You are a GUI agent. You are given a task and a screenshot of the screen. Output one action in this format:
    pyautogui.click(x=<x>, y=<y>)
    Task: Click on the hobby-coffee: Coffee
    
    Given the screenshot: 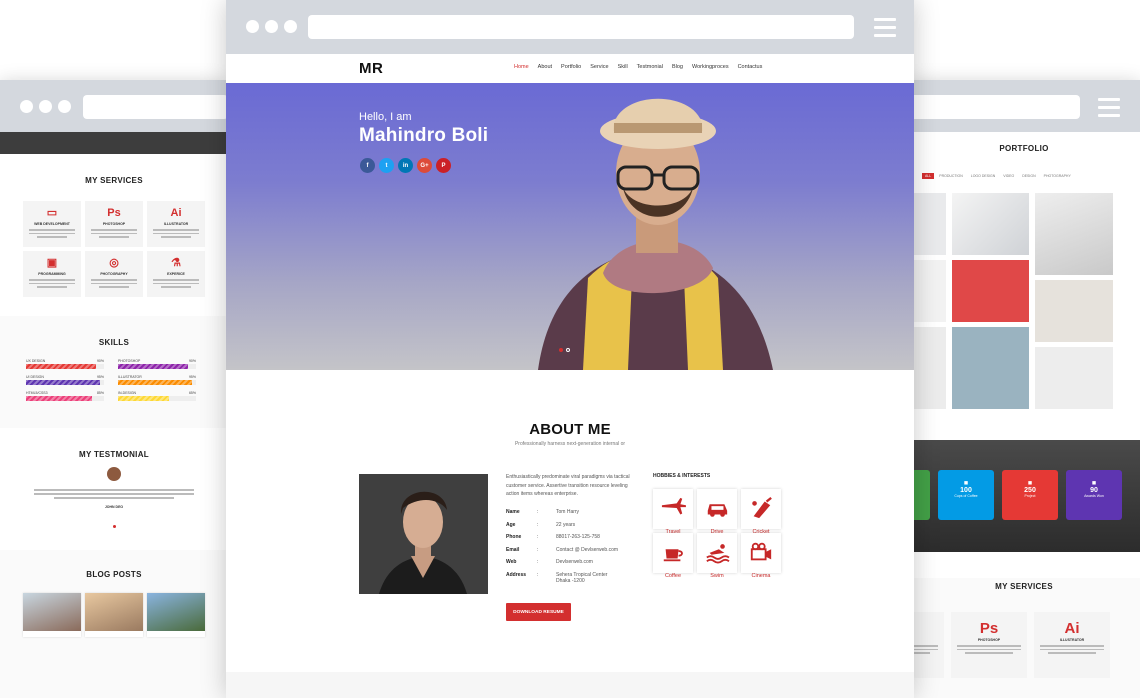 What is the action you would take?
    pyautogui.click(x=673, y=556)
    